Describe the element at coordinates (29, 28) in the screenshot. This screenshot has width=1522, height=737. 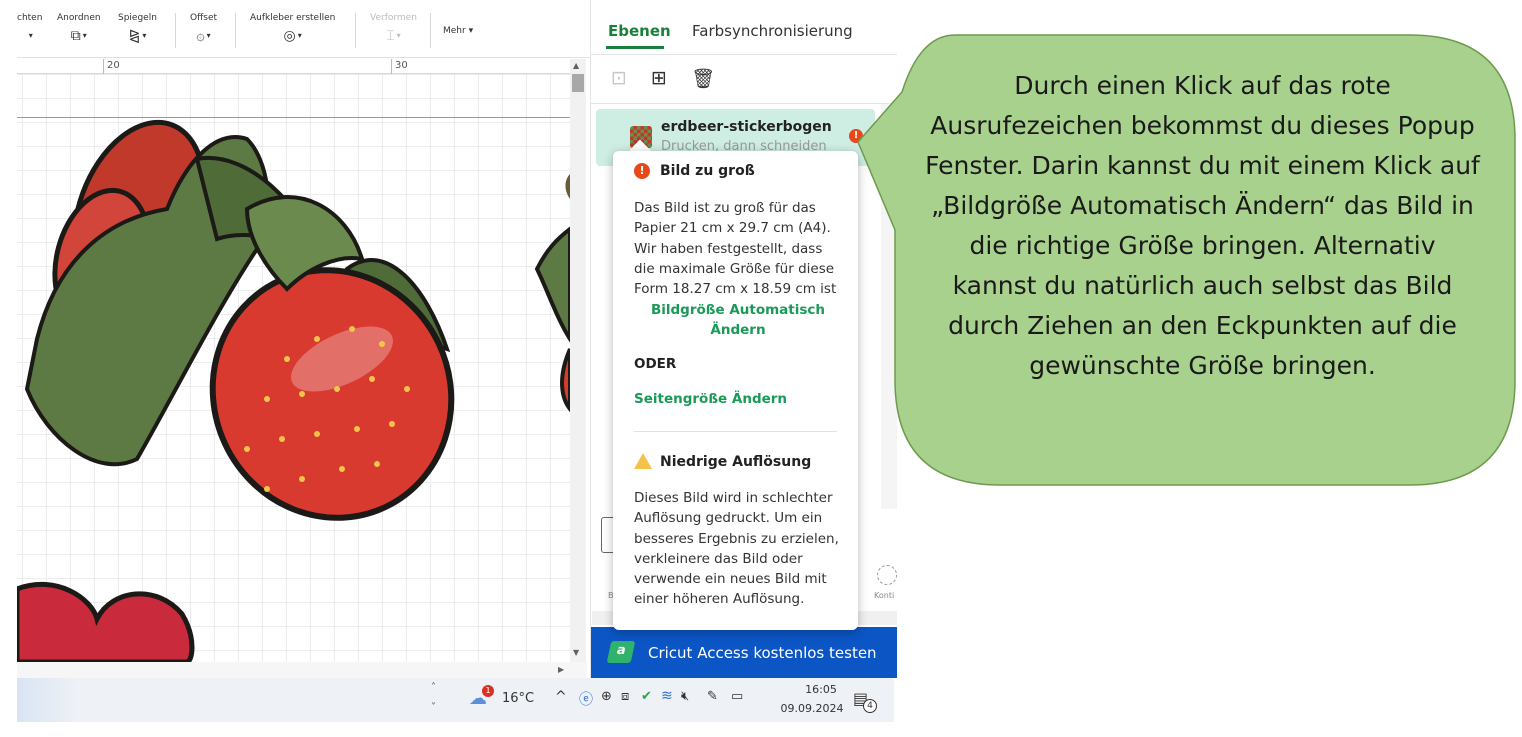
I see `toolbar-partial-button: chten ▾` at that location.